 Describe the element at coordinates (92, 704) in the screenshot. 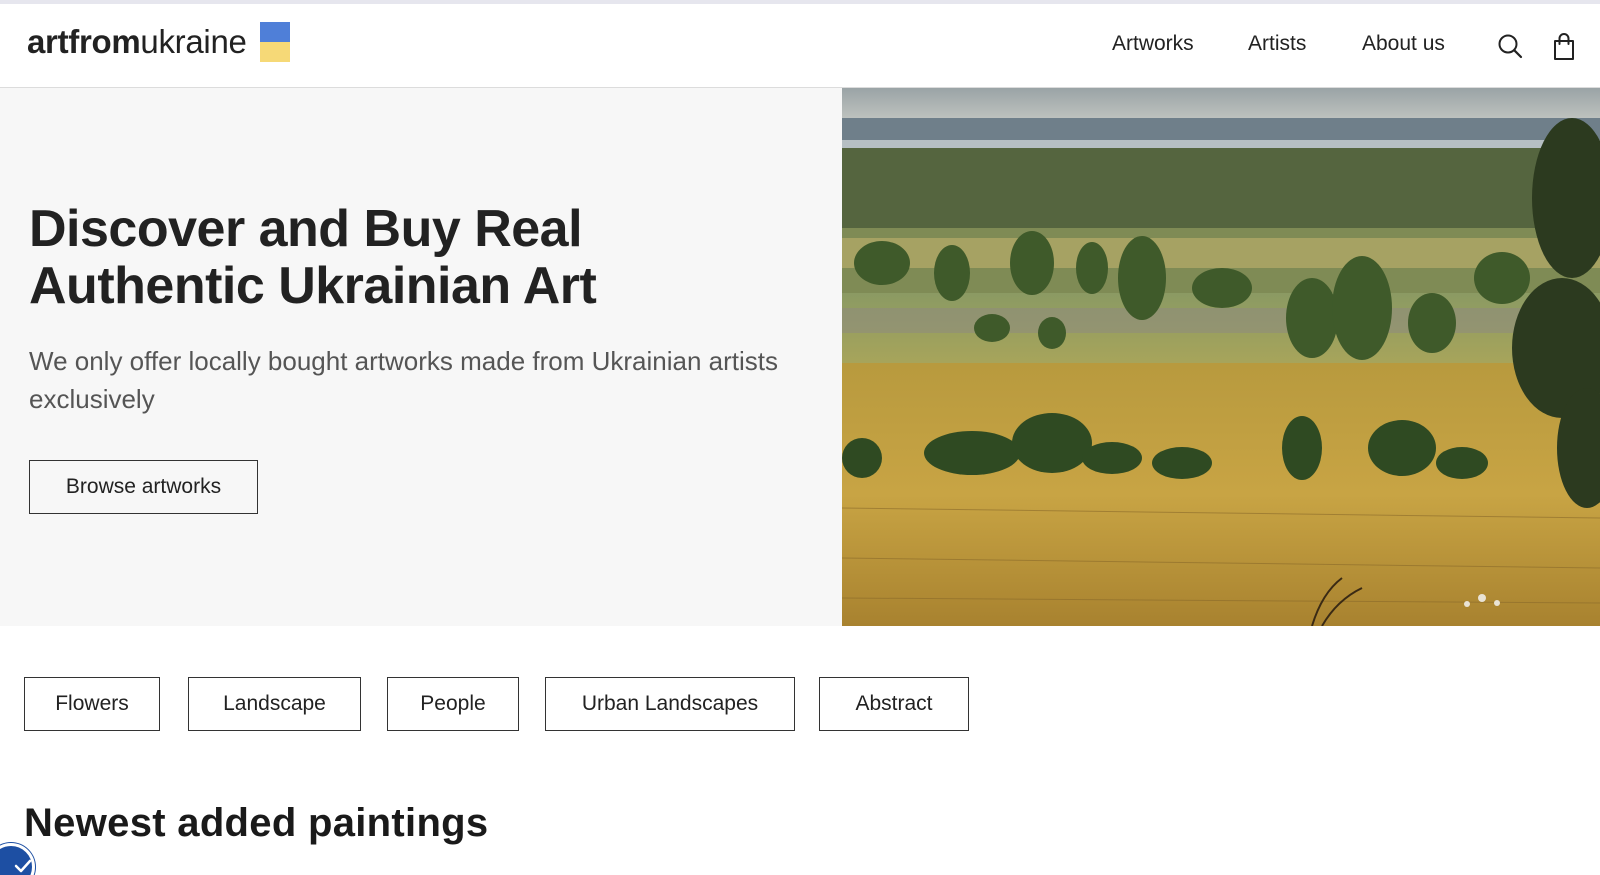

I see `category-flowers: Flowers` at that location.